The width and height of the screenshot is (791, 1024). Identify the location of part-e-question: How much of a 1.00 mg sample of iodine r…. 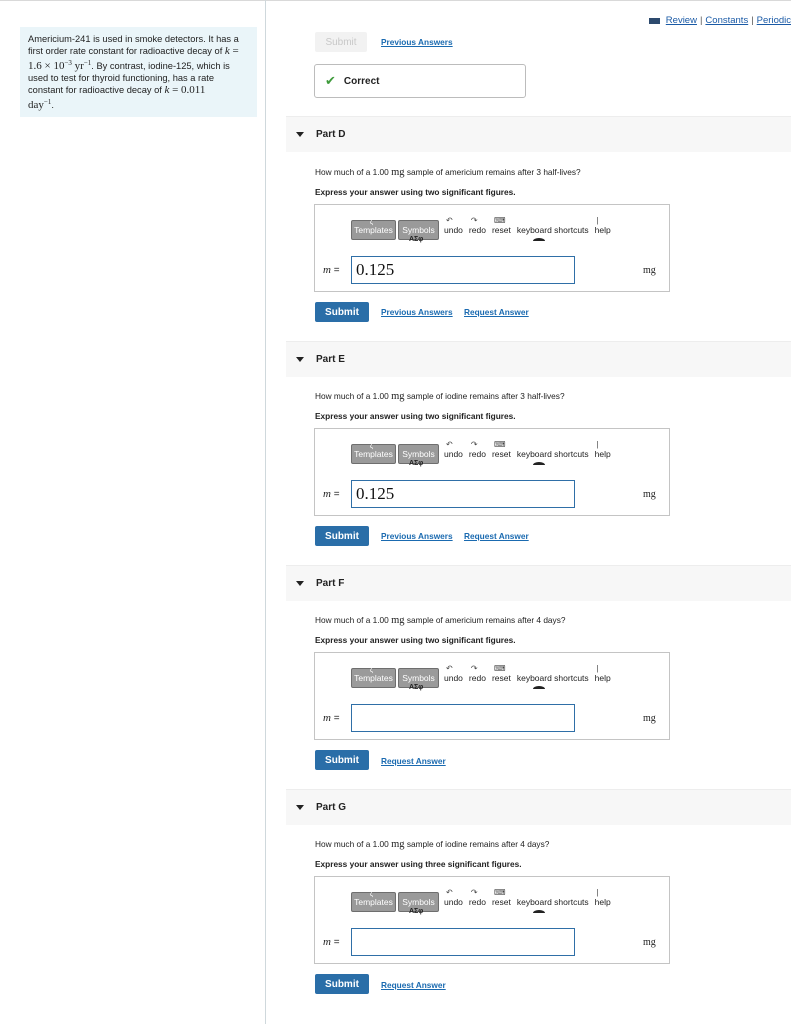
(440, 396).